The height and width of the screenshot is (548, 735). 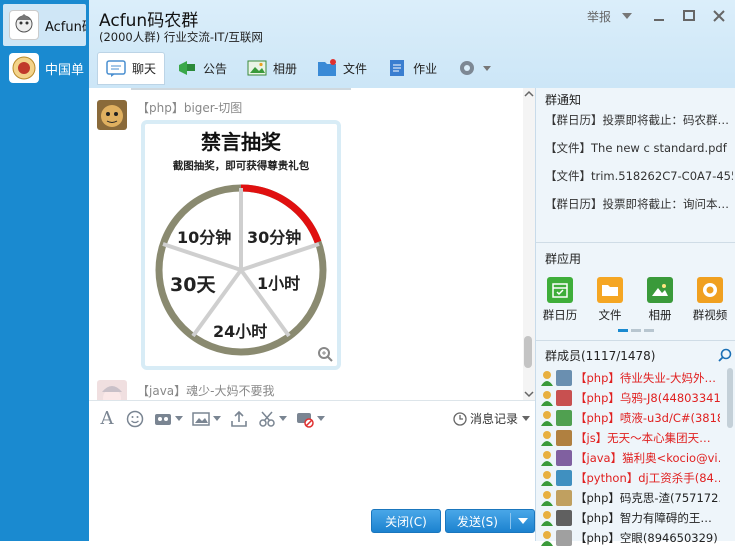 I want to click on homework-icon, so click(x=397, y=68).